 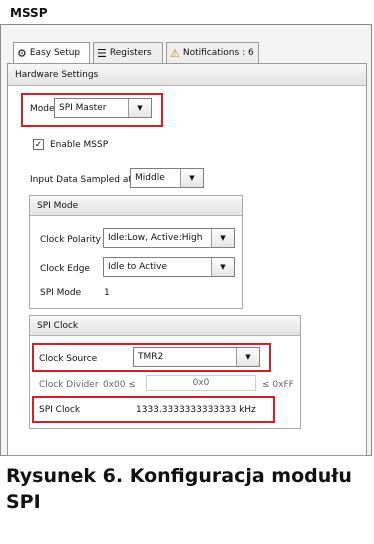 I want to click on spi-clock-label: SPI Clock, so click(x=60, y=410).